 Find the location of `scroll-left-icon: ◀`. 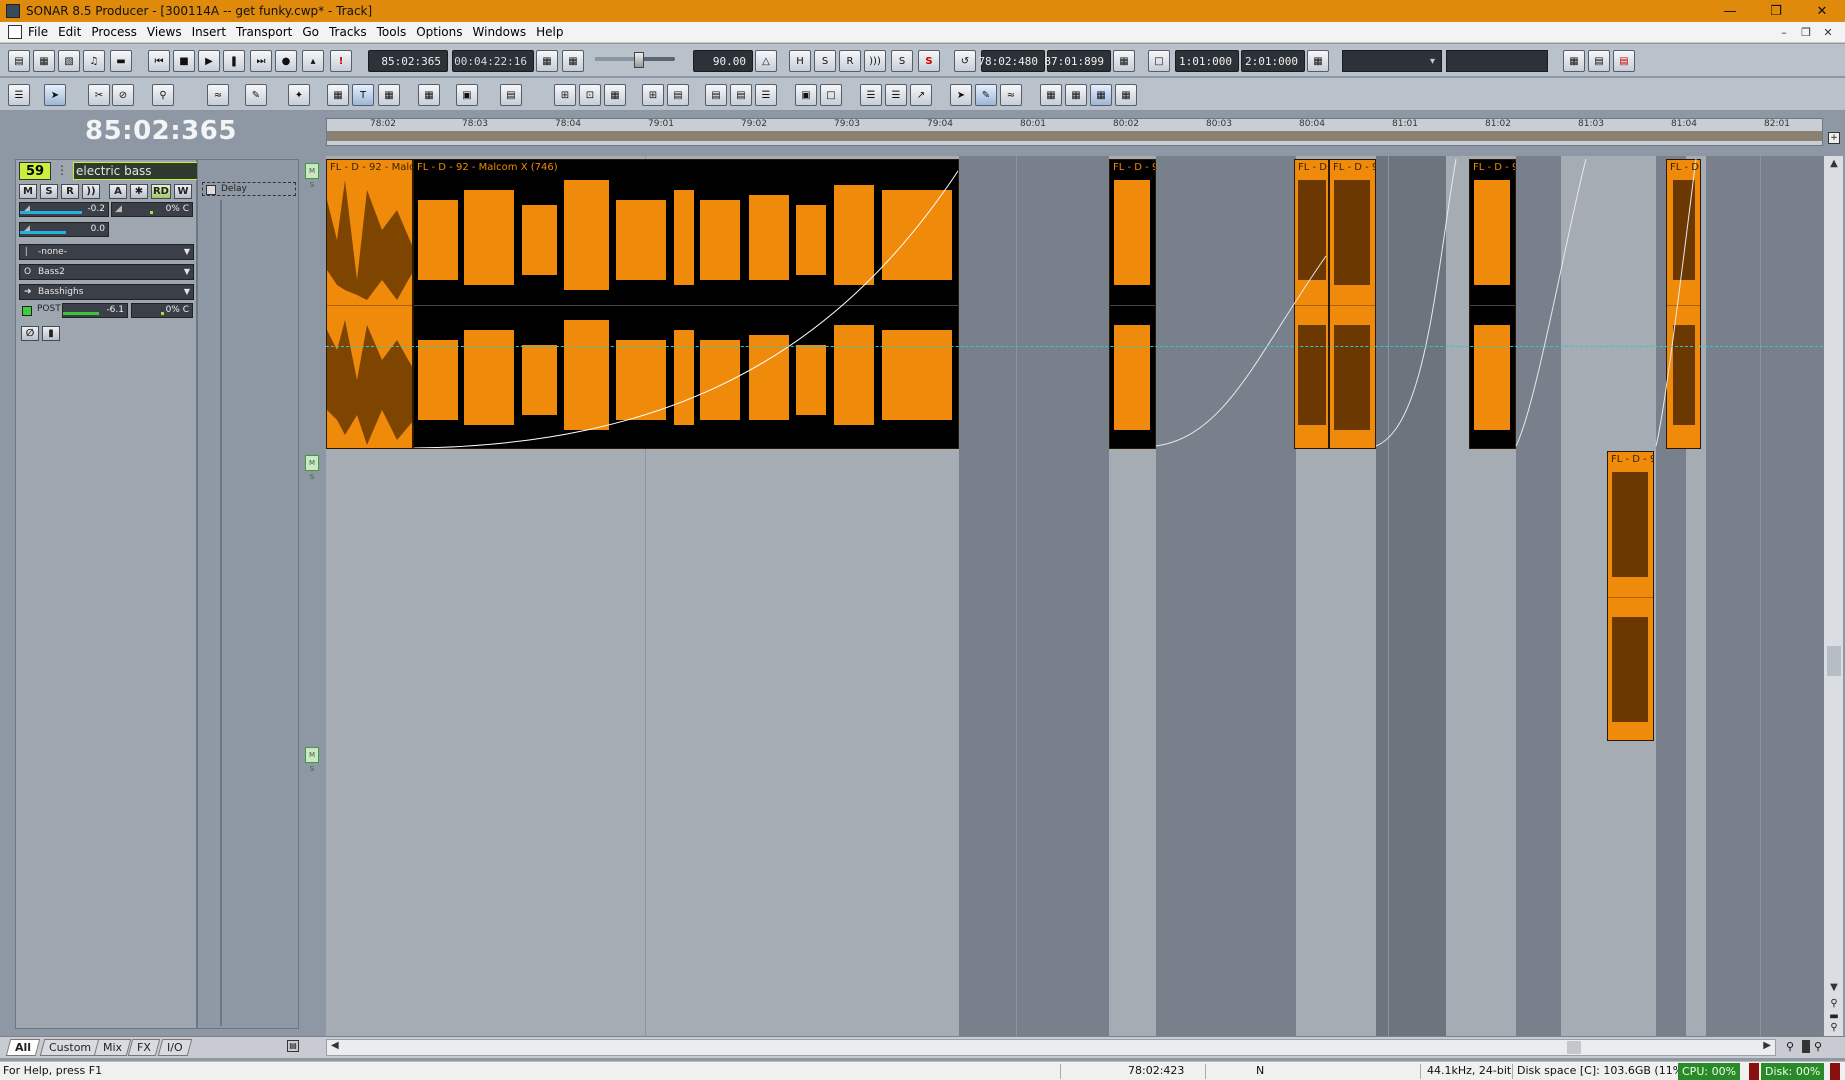

scroll-left-icon: ◀ is located at coordinates (335, 1045).